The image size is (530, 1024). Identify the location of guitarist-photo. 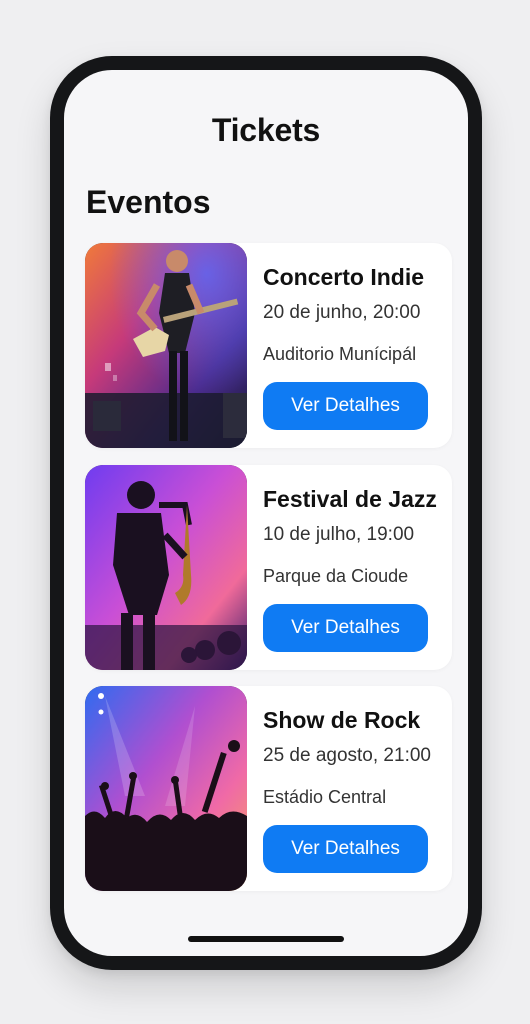
(166, 345).